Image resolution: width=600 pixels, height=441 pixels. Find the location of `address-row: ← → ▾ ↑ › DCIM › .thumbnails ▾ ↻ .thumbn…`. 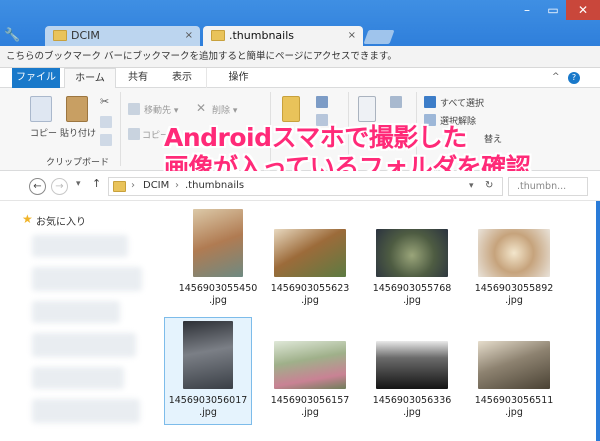

address-row: ← → ▾ ↑ › DCIM › .thumbnails ▾ ↻ .thumbn… is located at coordinates (300, 186).